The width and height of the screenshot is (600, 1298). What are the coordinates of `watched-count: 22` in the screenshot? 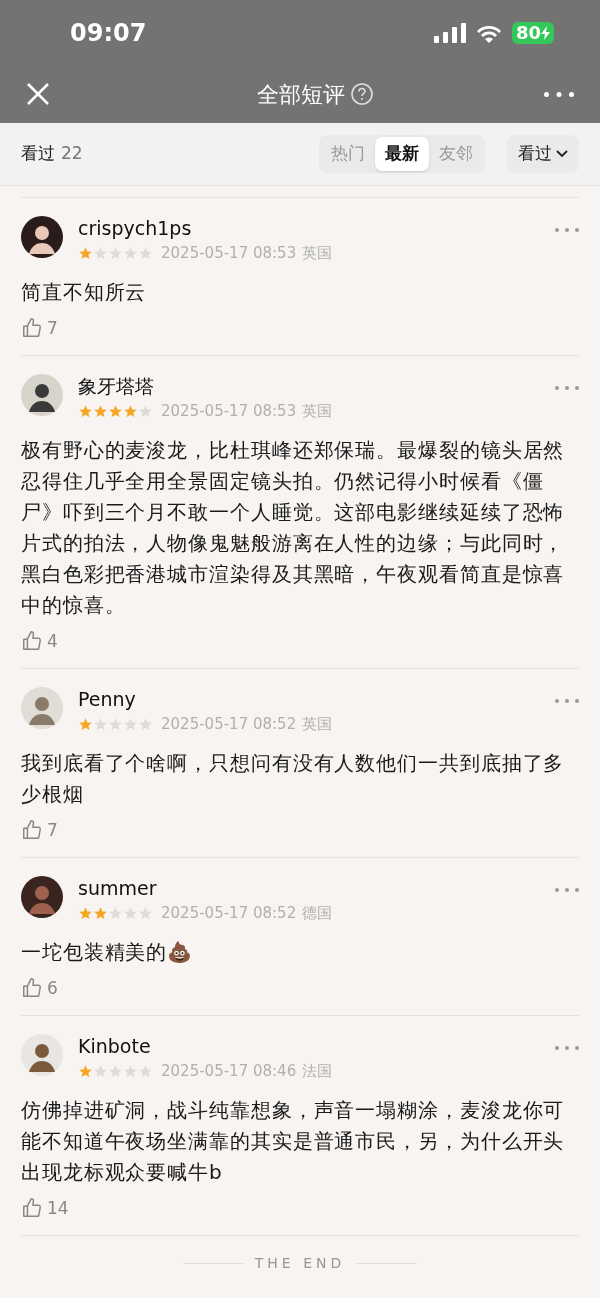 It's located at (72, 154).